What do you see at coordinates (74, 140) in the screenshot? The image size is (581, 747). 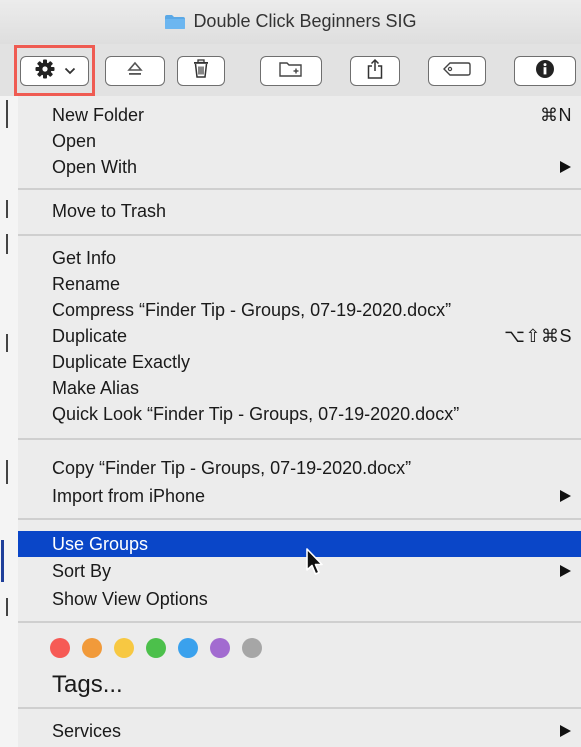 I see `menu-item-label: Open` at bounding box center [74, 140].